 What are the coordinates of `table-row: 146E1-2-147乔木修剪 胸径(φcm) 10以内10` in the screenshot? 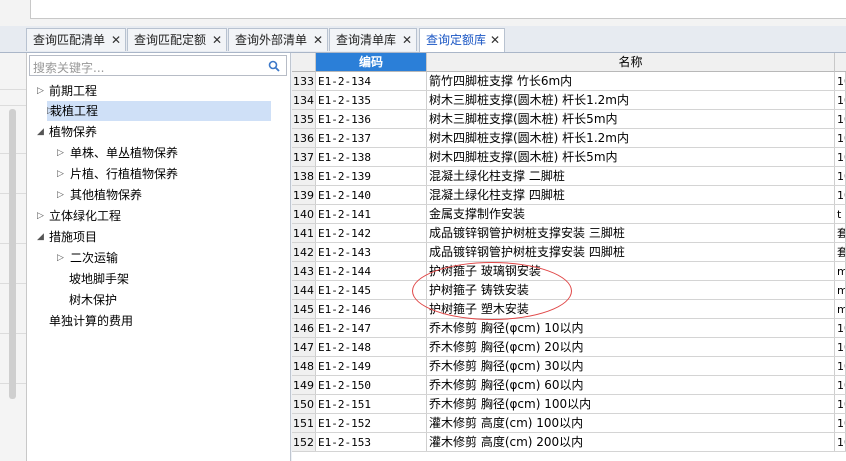 It's located at (569, 328).